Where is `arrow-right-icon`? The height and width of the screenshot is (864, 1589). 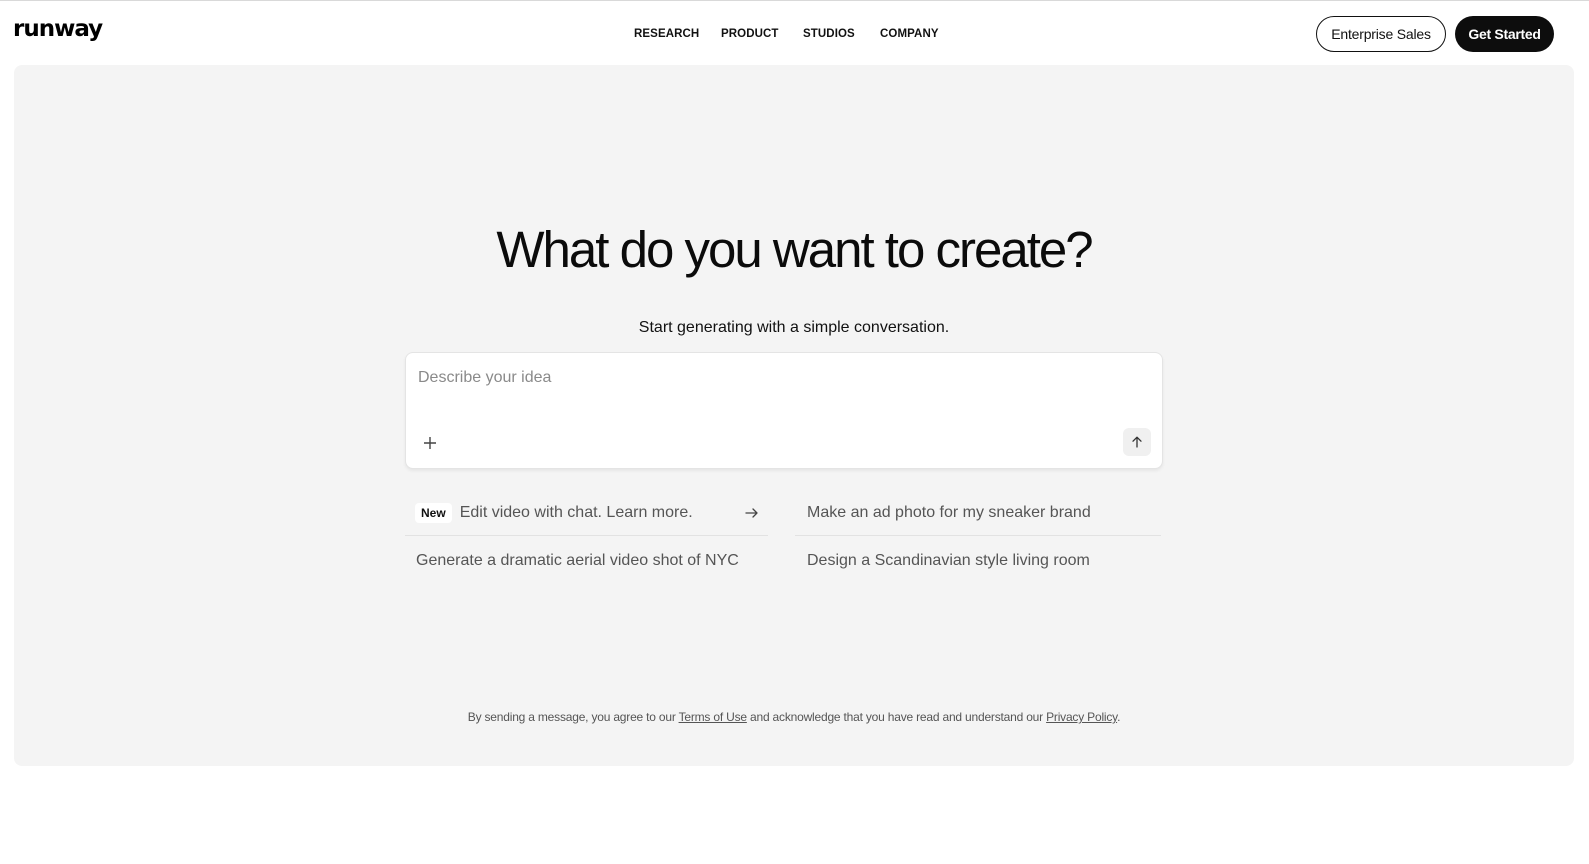 arrow-right-icon is located at coordinates (751, 513).